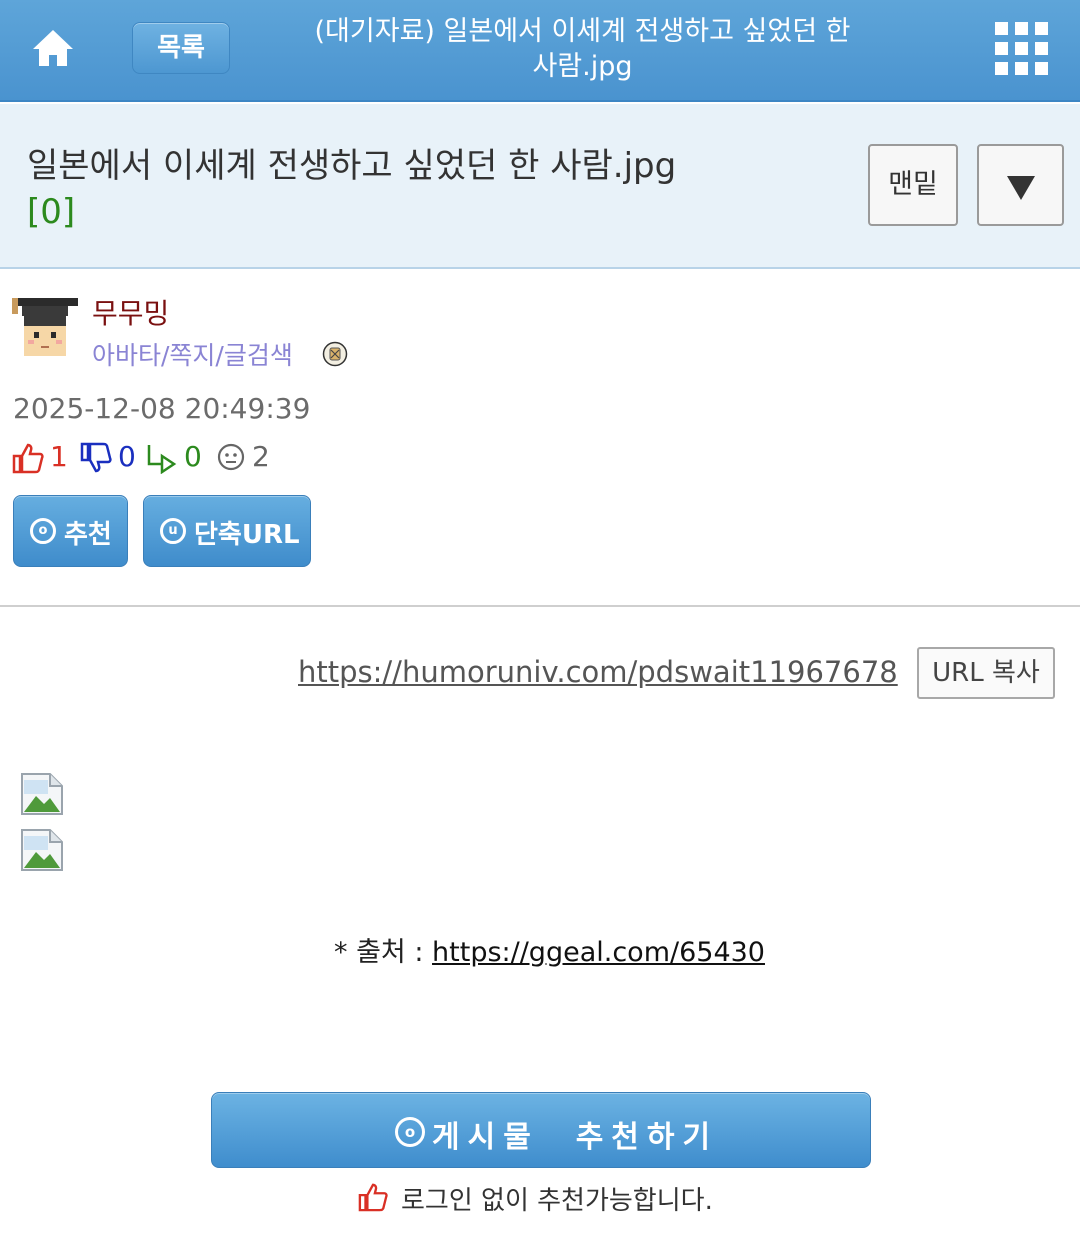 This screenshot has height=1257, width=1080. Describe the element at coordinates (192, 354) in the screenshot. I see `author-links: 아바타/쪽지/글검색` at that location.